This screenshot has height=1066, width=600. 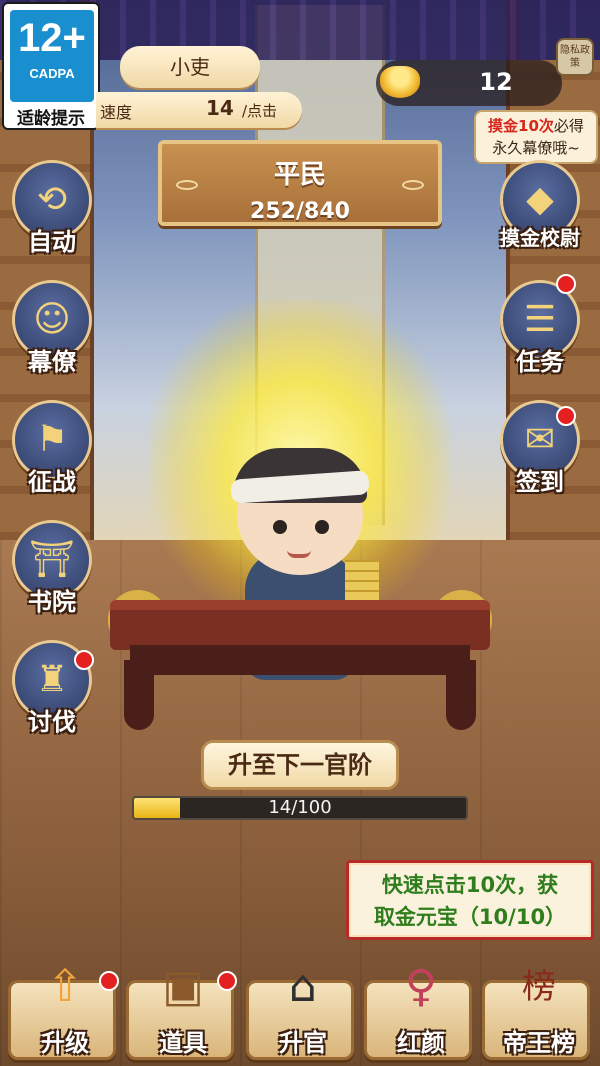 I want to click on nav-upgrade-button: ⇧ 升级, so click(x=63, y=1010).